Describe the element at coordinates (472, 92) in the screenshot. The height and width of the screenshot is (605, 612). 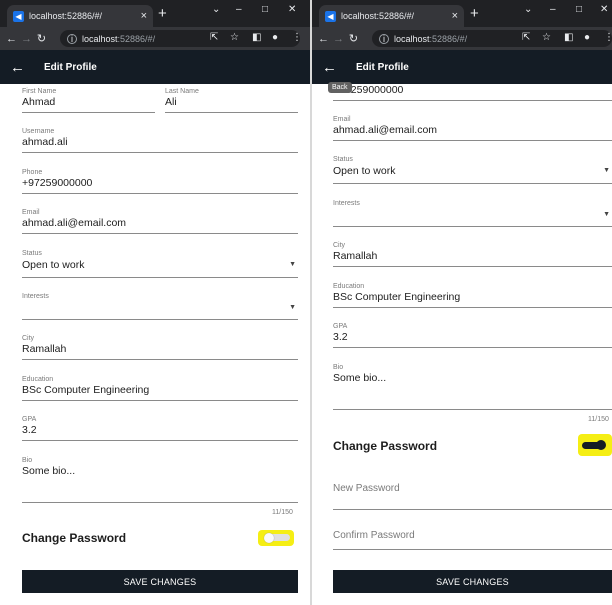
I see `phone-field: +97259000000` at that location.